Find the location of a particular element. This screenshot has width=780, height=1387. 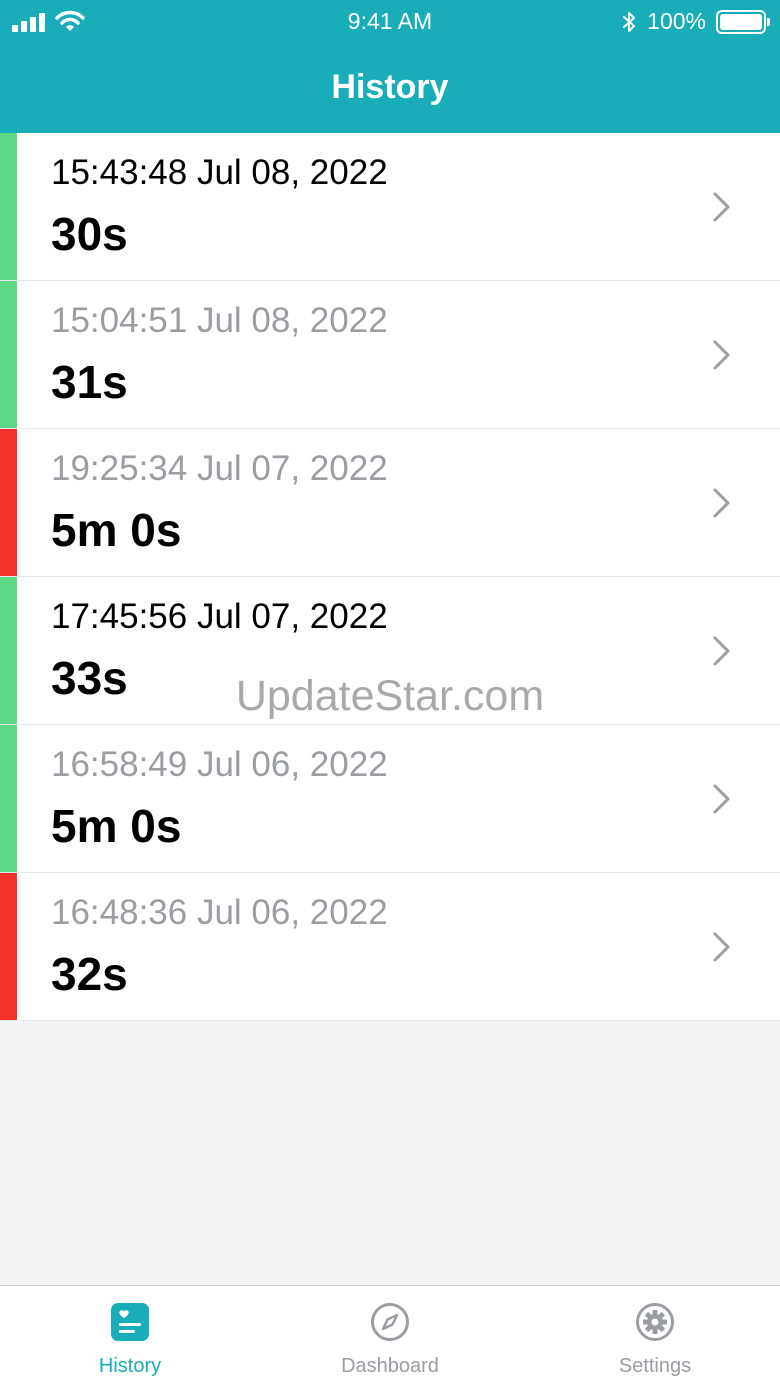

heart-list-icon is located at coordinates (130, 1322).